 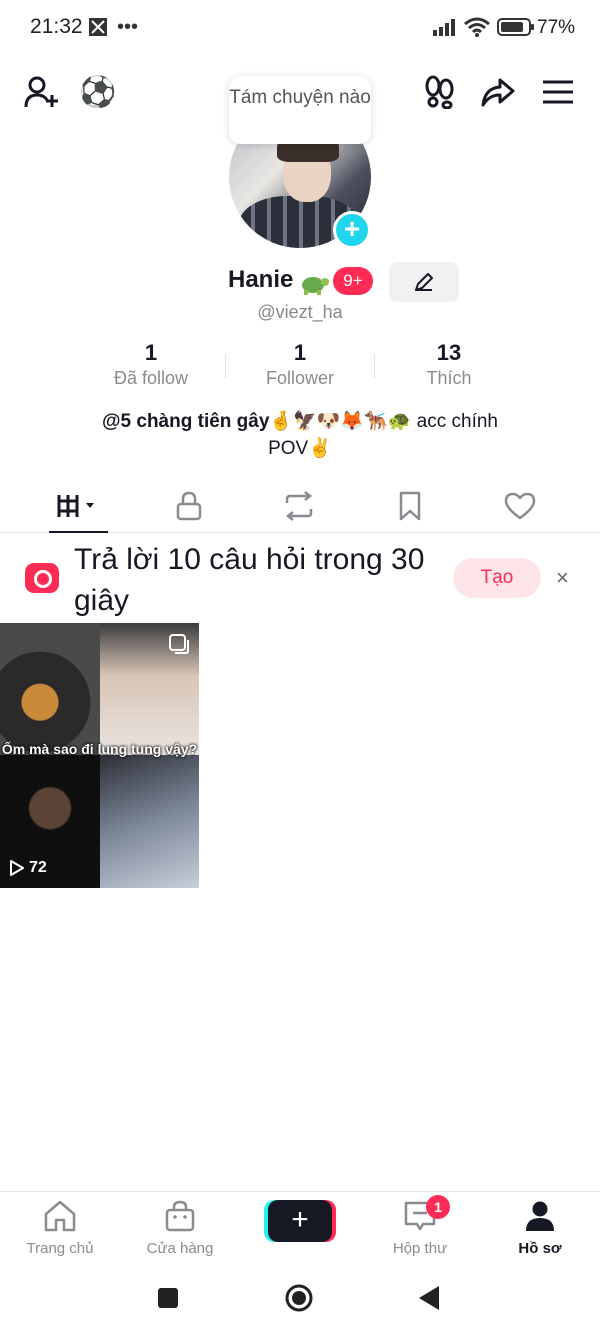 What do you see at coordinates (60, 1216) in the screenshot?
I see `home-icon` at bounding box center [60, 1216].